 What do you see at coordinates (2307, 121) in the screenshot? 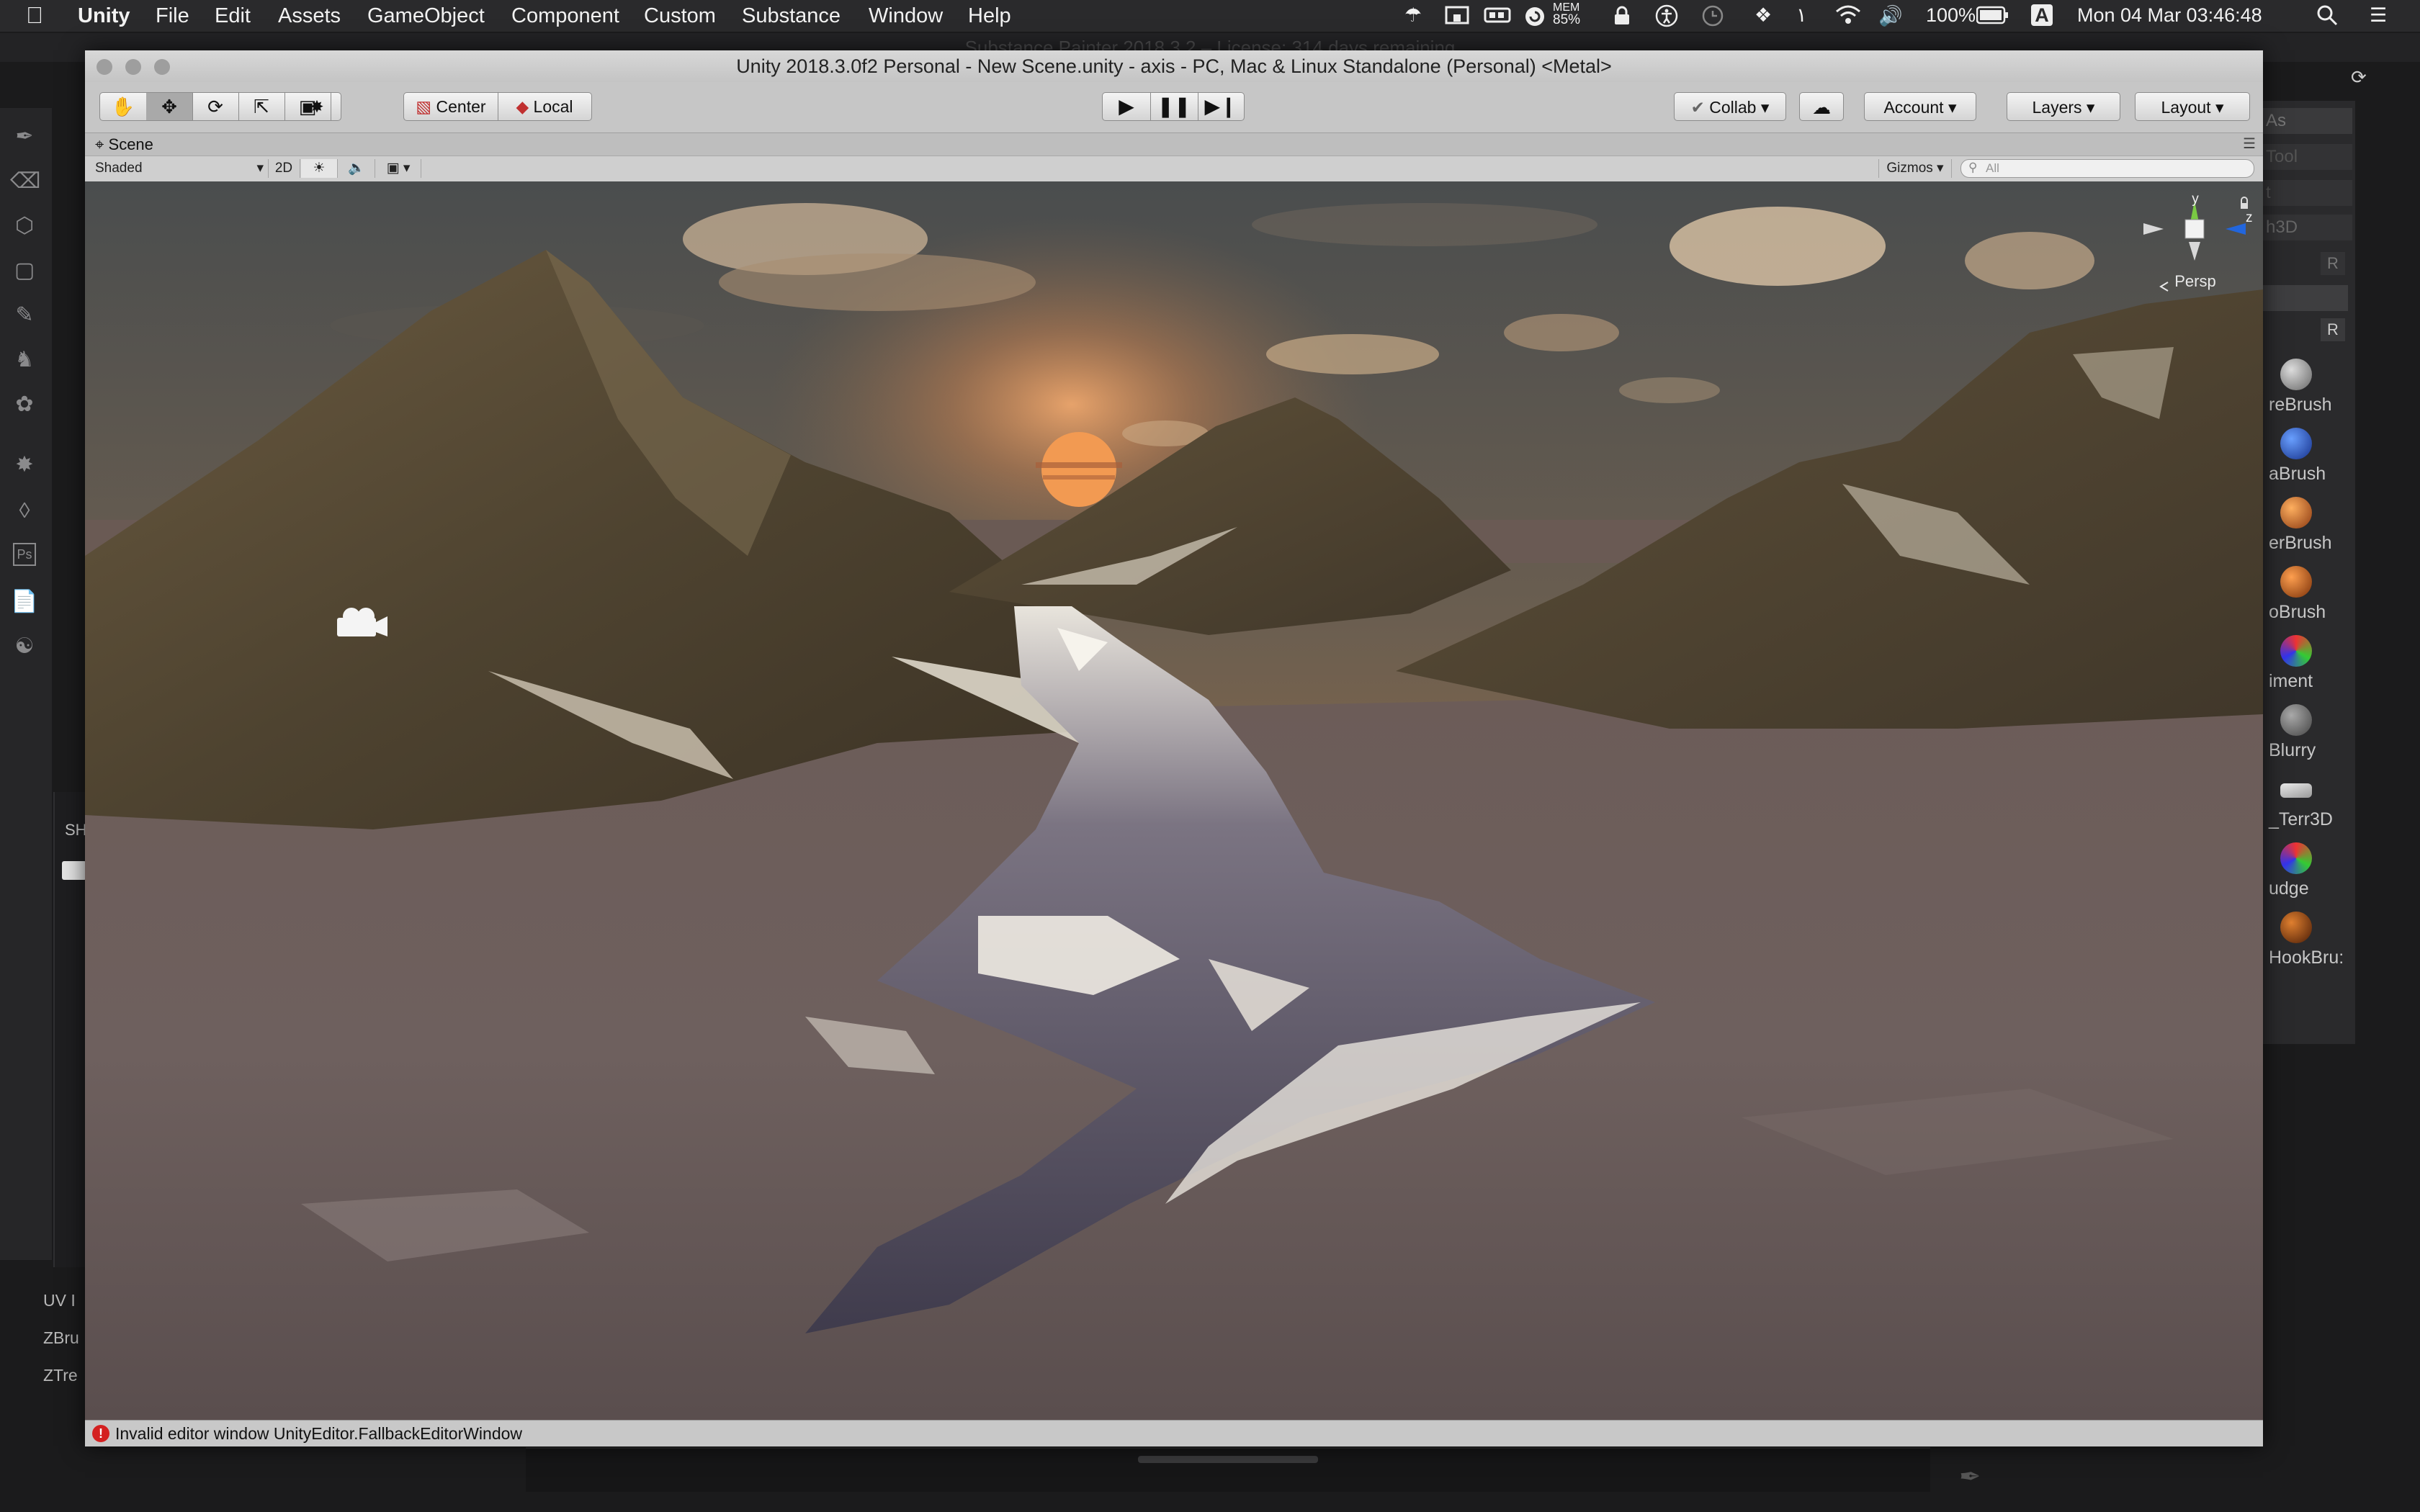
I see `panel-field: As` at bounding box center [2307, 121].